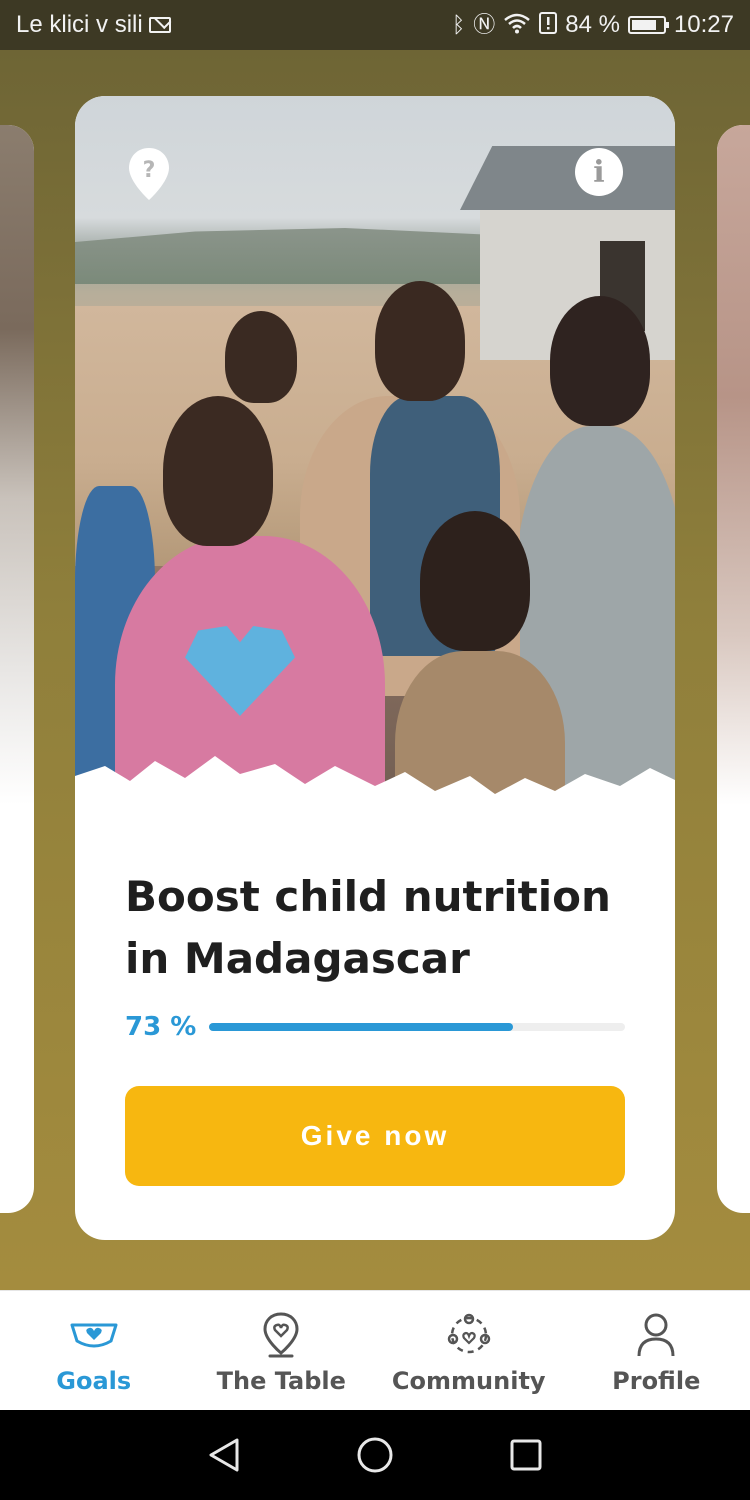  I want to click on progress-bar, so click(417, 1027).